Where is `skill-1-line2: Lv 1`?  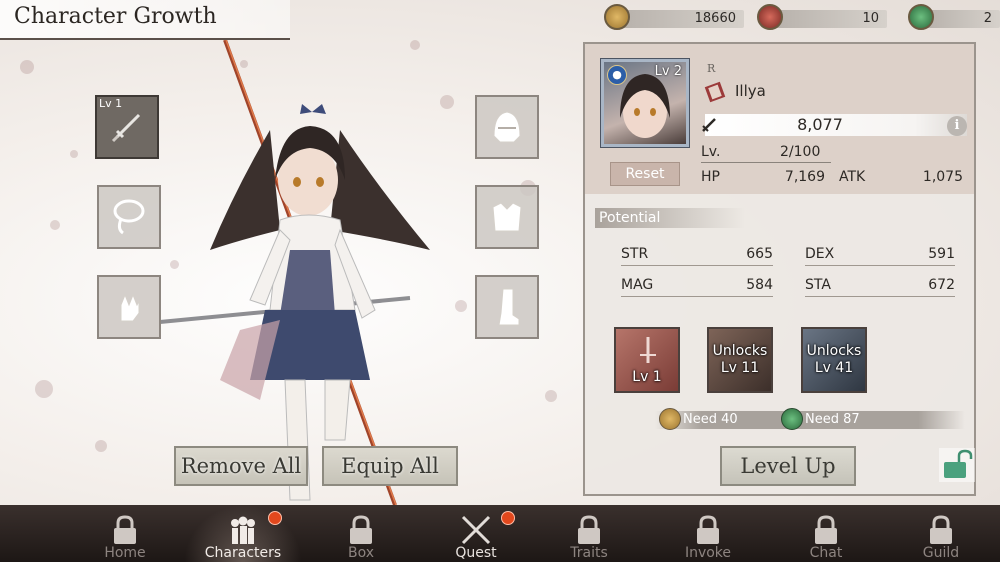 skill-1-line2: Lv 1 is located at coordinates (647, 376).